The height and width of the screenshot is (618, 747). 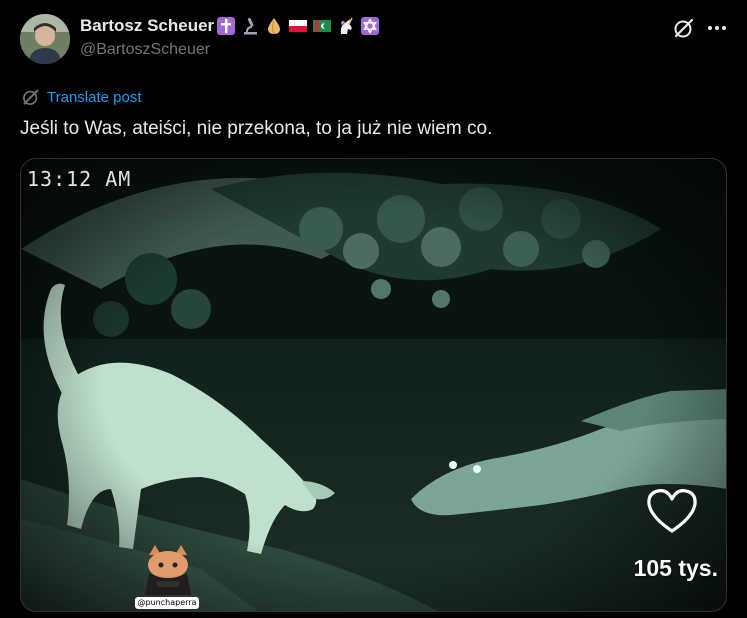 I want to click on grok-icon, so click(x=684, y=28).